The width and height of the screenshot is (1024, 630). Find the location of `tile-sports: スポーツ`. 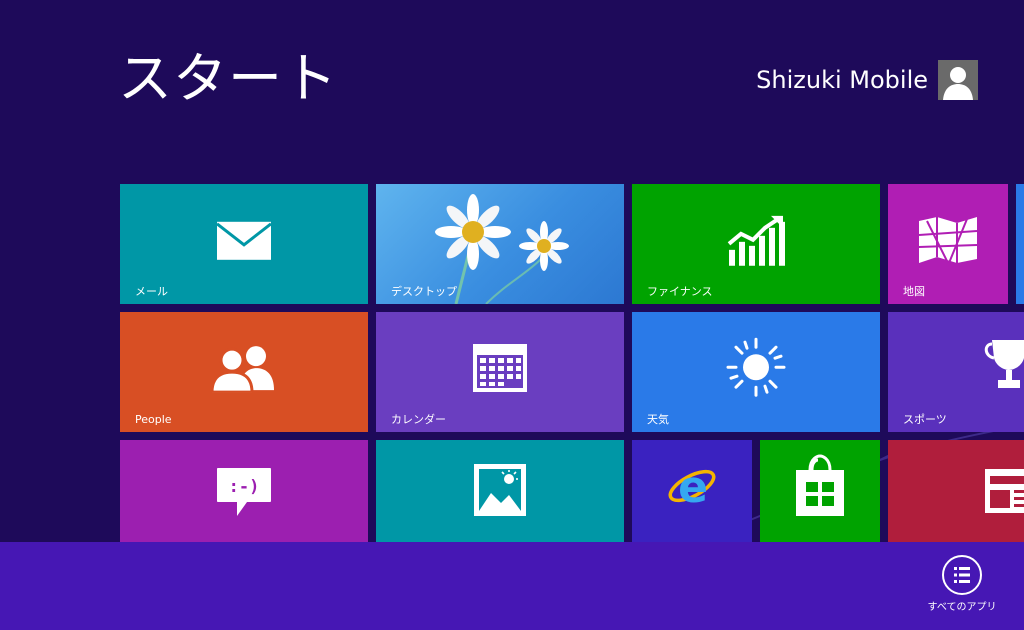

tile-sports: スポーツ is located at coordinates (956, 372).